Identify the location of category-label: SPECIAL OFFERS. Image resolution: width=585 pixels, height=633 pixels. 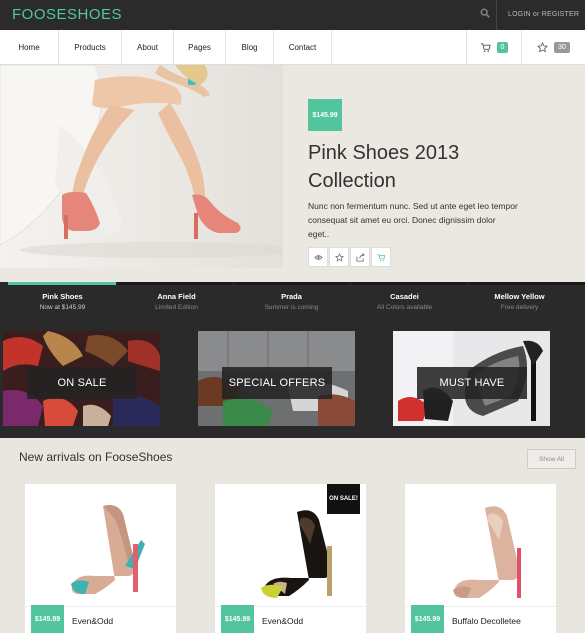
(277, 383).